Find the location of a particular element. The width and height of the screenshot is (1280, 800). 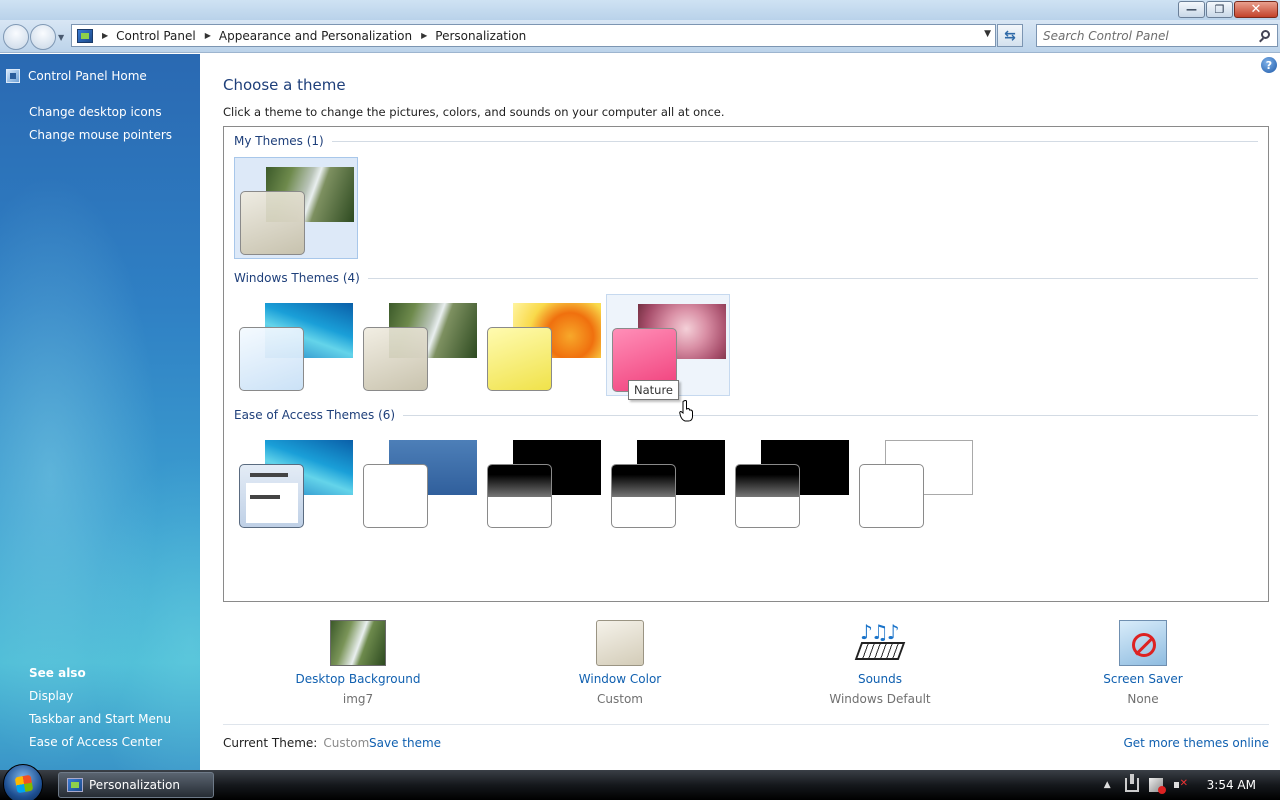

refresh-button: ⇆ is located at coordinates (1010, 35).